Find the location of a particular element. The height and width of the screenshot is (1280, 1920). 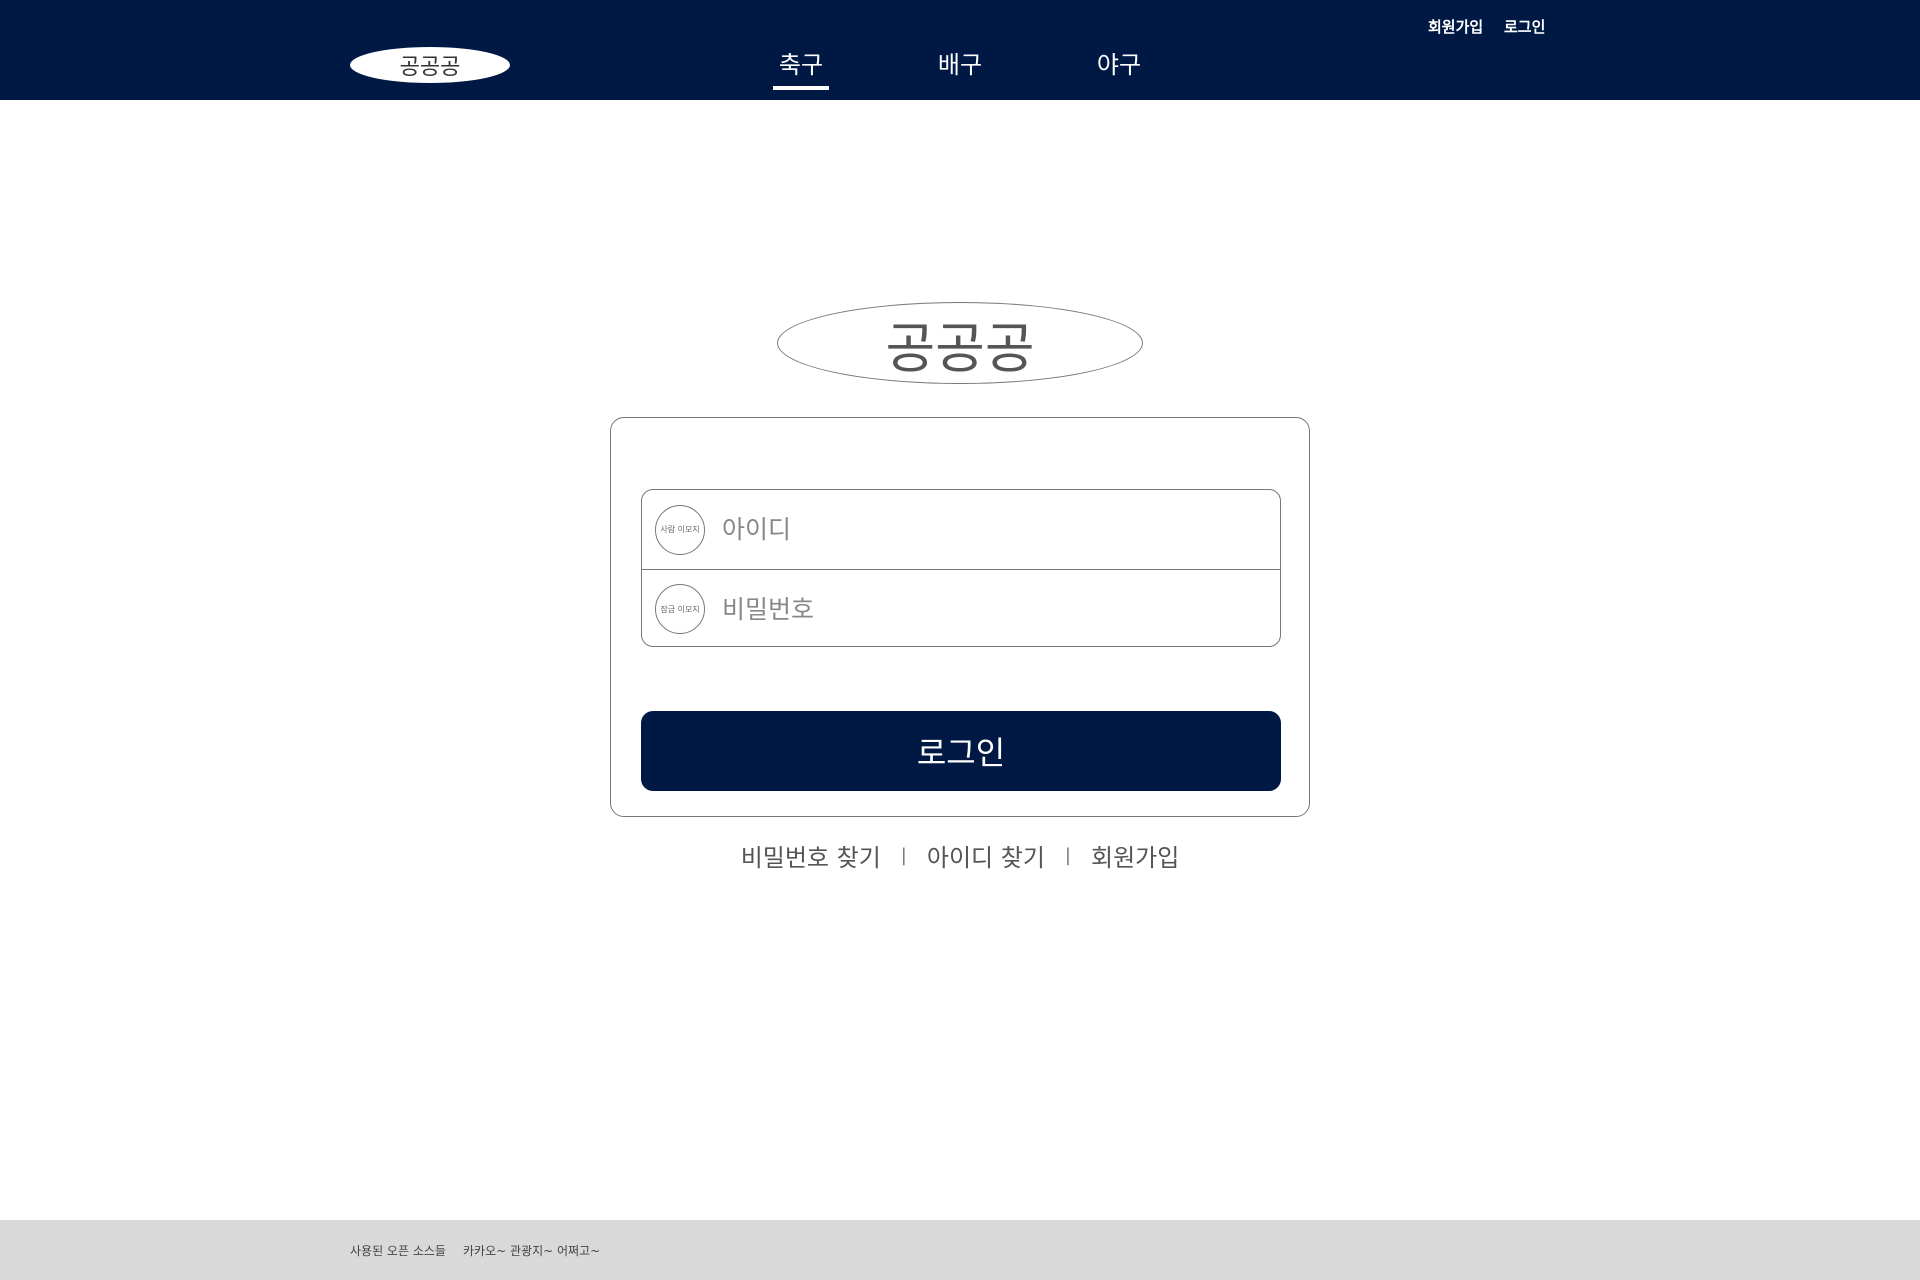

find-id-link: 아이디 찾기 is located at coordinates (986, 855).